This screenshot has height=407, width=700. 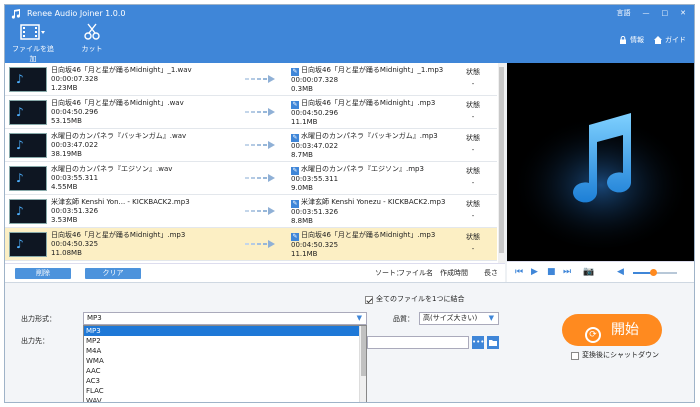 What do you see at coordinates (414, 299) in the screenshot?
I see `merge-all-option: 全てのファイルを1つに結合` at bounding box center [414, 299].